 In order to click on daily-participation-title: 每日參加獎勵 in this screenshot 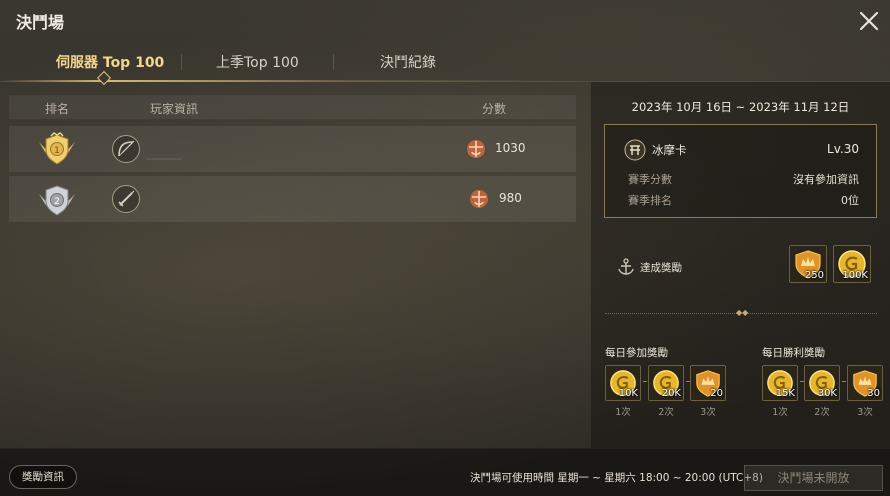, I will do `click(636, 353)`.